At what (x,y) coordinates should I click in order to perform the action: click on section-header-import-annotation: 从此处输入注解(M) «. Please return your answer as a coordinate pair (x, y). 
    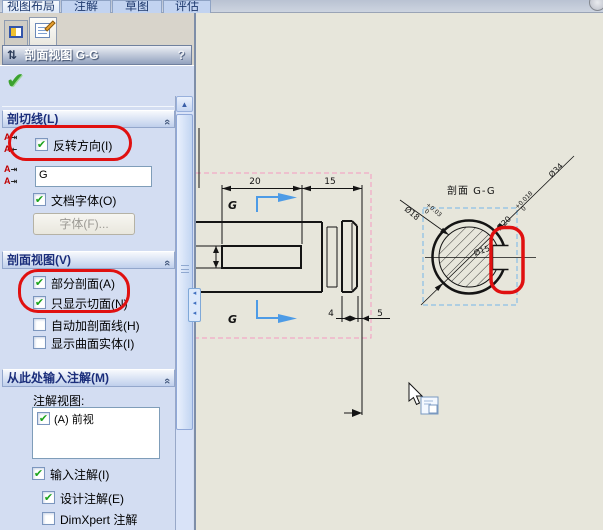
    Looking at the image, I should click on (88, 378).